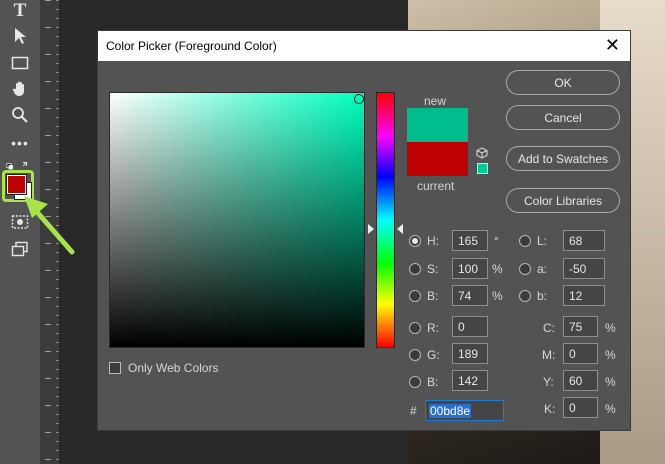  What do you see at coordinates (525, 269) in the screenshot?
I see `lab-a-radio` at bounding box center [525, 269].